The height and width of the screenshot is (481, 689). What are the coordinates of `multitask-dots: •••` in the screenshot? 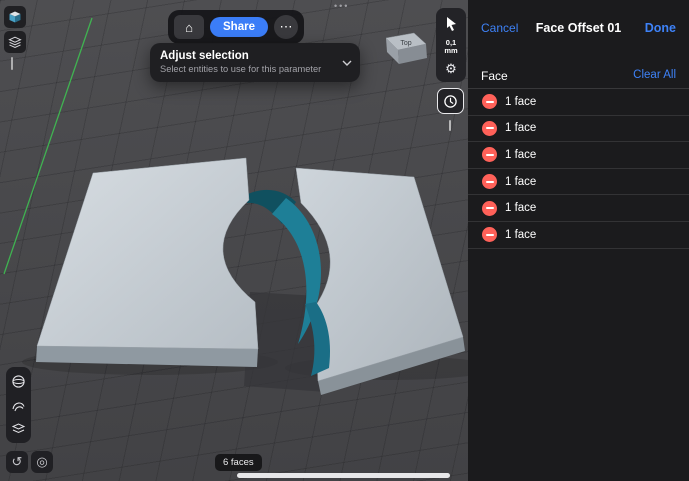 It's located at (341, 6).